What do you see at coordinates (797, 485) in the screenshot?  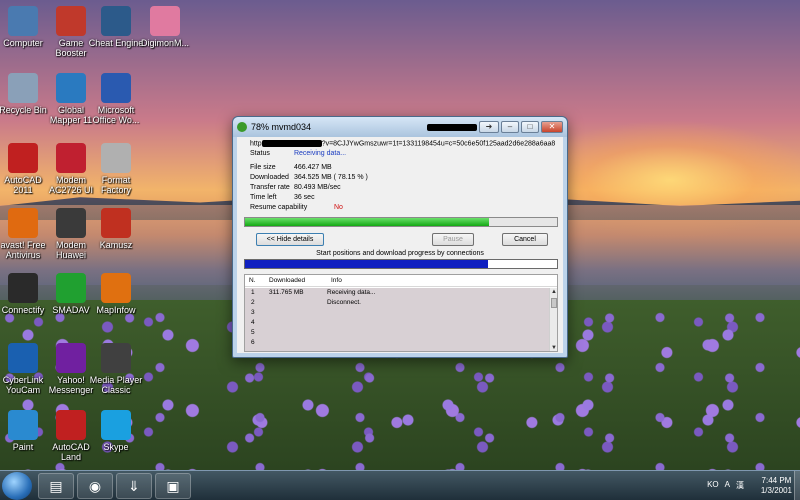 I see `show-desktop-button` at bounding box center [797, 485].